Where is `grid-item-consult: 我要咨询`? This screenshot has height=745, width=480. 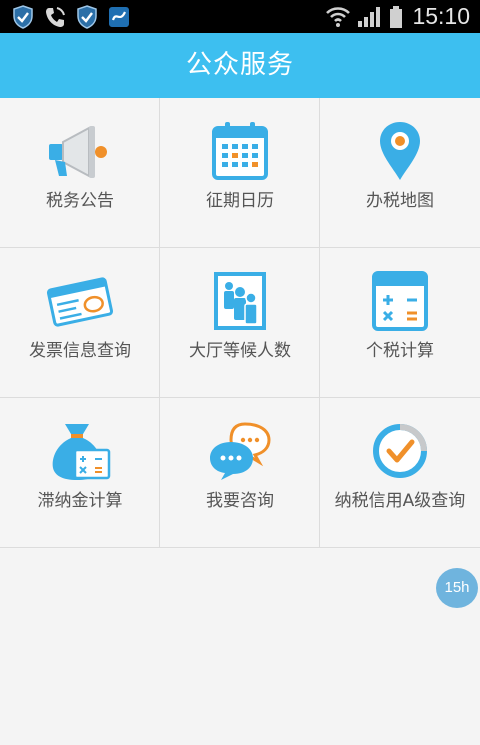 grid-item-consult: 我要咨询 is located at coordinates (240, 473).